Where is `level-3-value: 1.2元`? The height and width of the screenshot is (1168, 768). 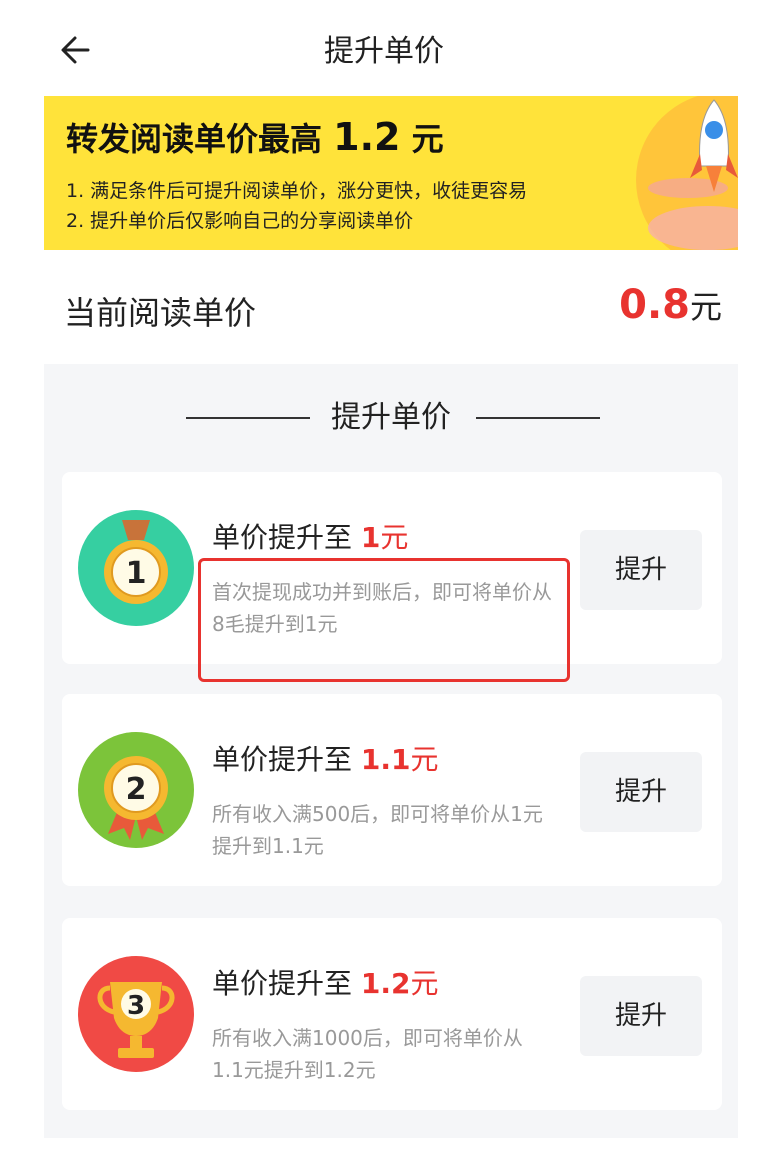 level-3-value: 1.2元 is located at coordinates (399, 983).